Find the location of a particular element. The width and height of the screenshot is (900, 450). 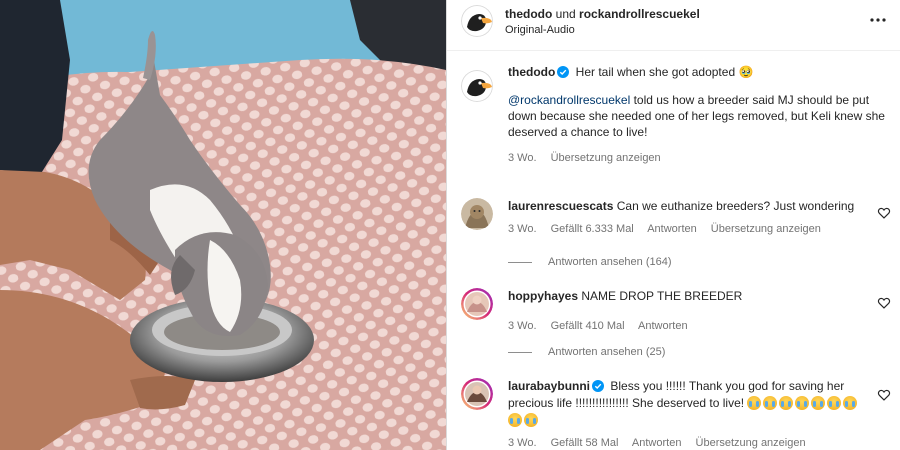

caption-meta: 3 Wo. Übersetzung anzeigen is located at coordinates (699, 158).